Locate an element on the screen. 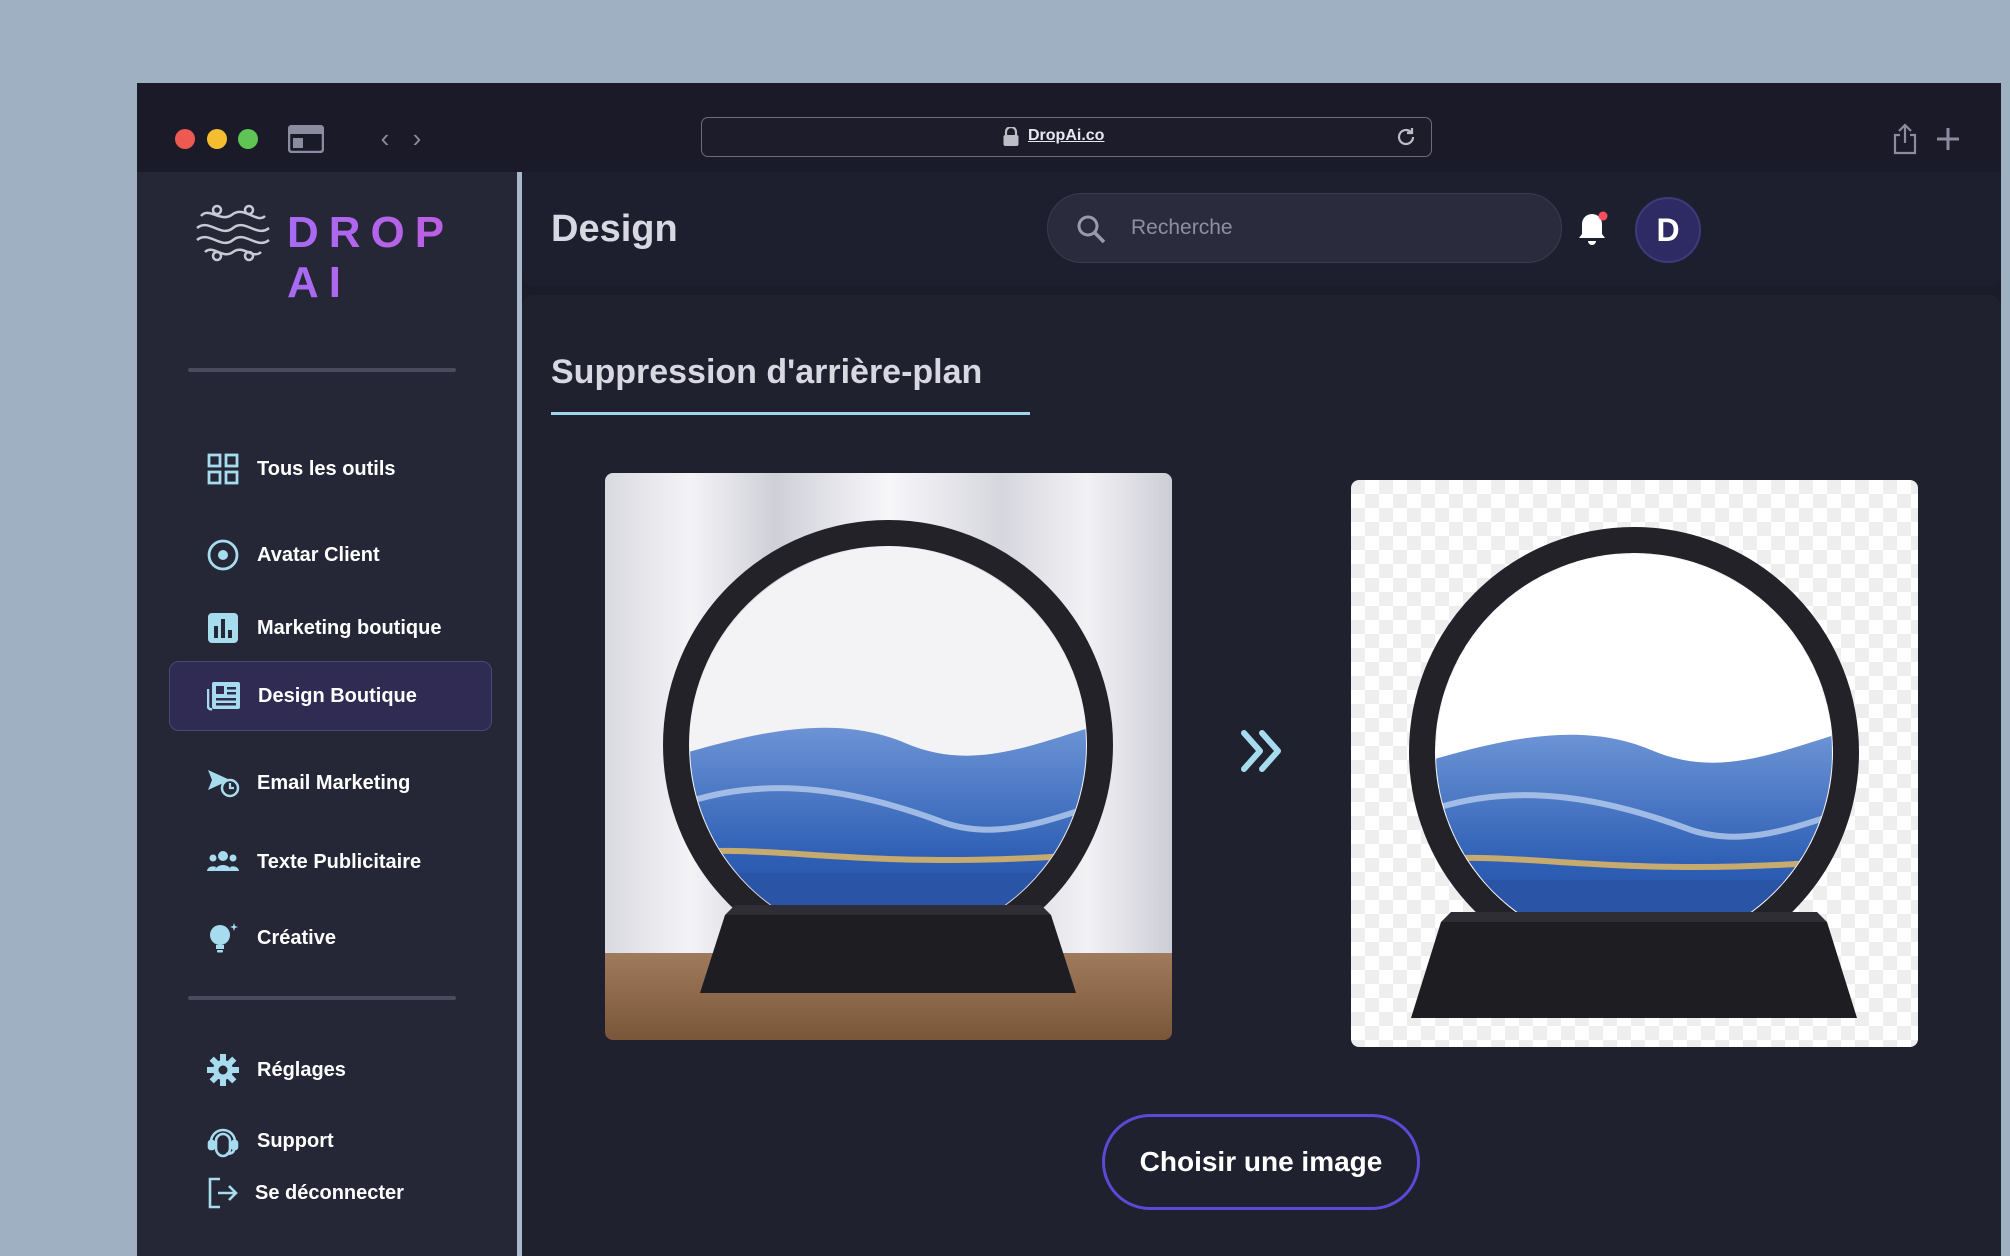 The image size is (2010, 1256). sidebar-item-se-deconnecter: Se déconnecter is located at coordinates (330, 1193).